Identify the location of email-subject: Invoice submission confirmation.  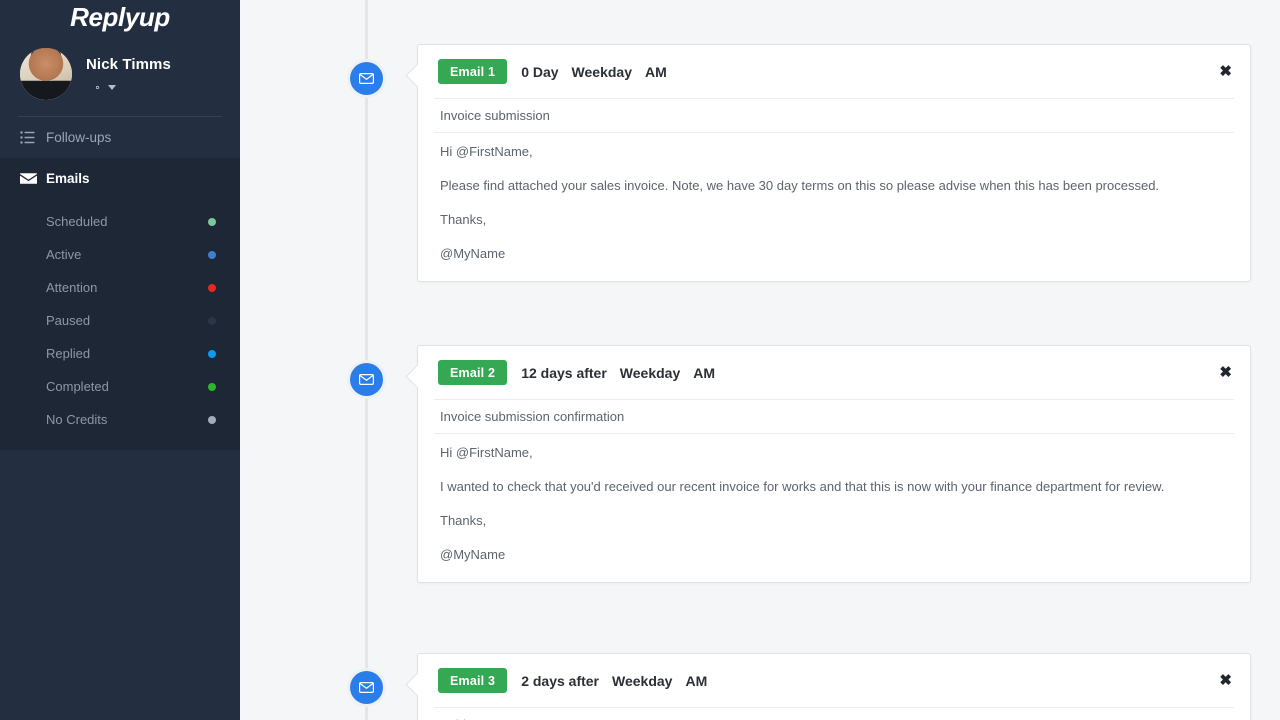
(834, 416).